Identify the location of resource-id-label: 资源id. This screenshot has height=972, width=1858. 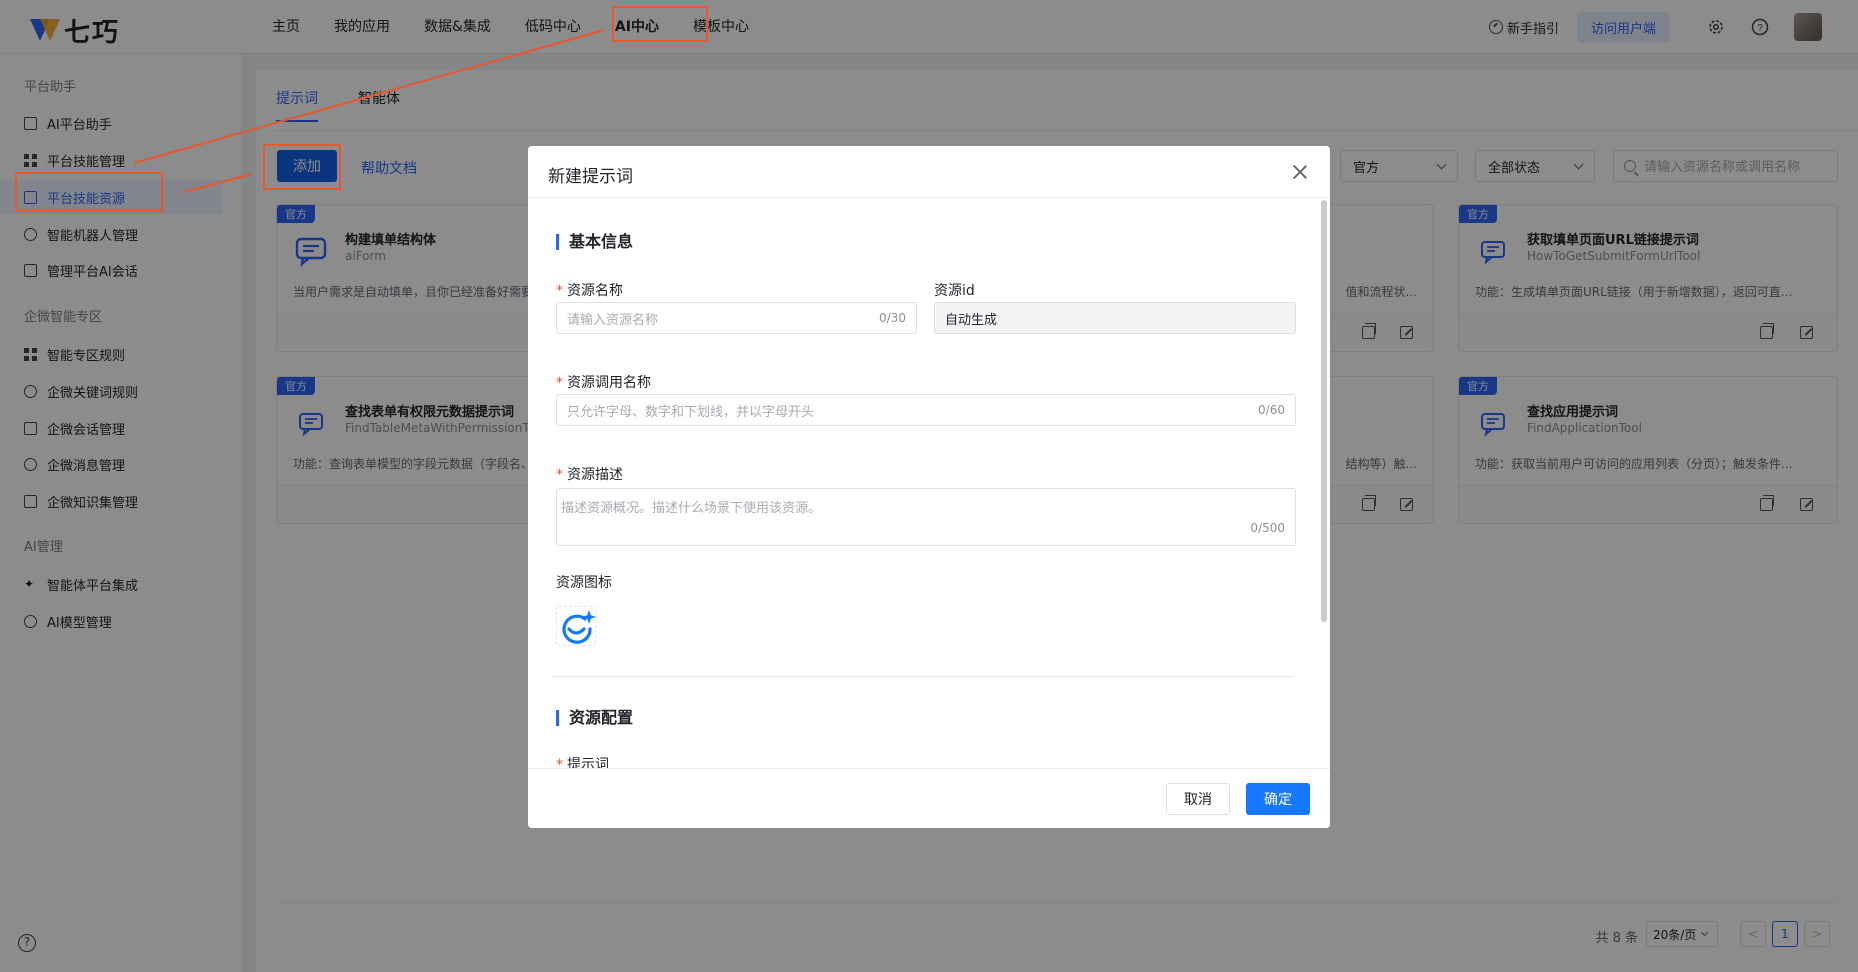
(954, 291).